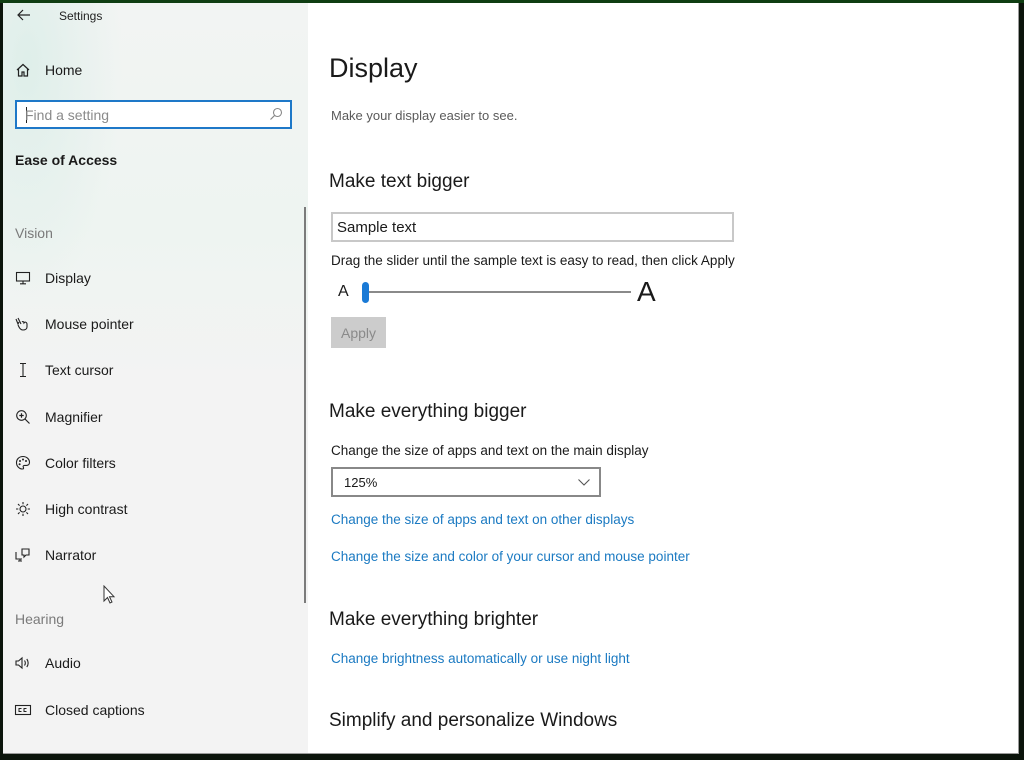 This screenshot has width=1024, height=760. Describe the element at coordinates (646, 291) in the screenshot. I see `slider-max-label: A` at that location.